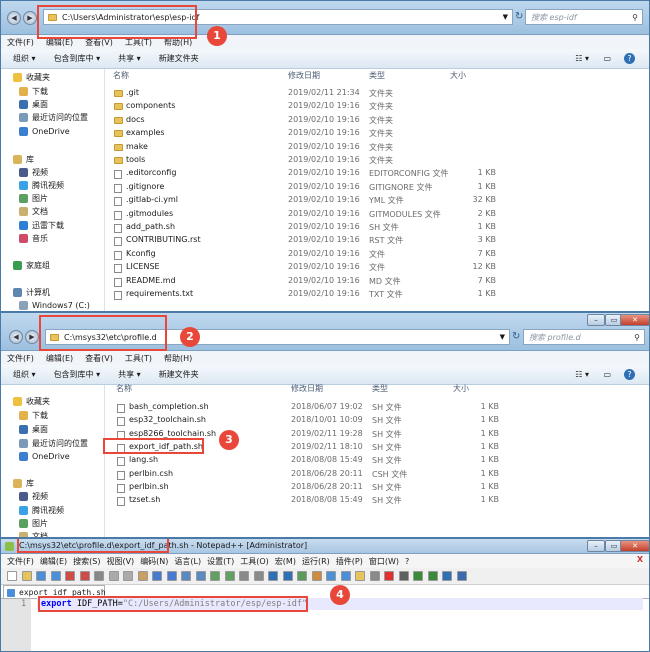 Image resolution: width=650 pixels, height=652 pixels. Describe the element at coordinates (157, 576) in the screenshot. I see `undo-icon` at that location.